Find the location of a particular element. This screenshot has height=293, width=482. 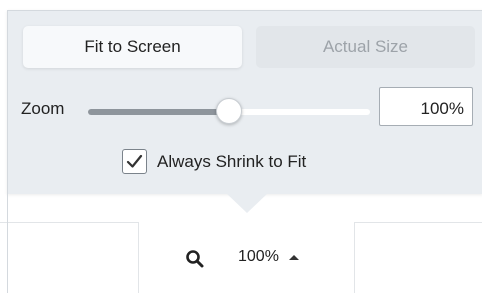

zoom-slider is located at coordinates (229, 111).